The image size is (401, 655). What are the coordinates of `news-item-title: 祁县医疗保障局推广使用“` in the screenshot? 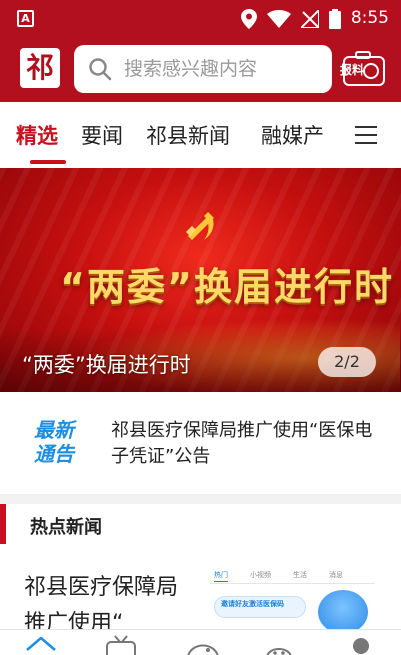 It's located at (109, 599).